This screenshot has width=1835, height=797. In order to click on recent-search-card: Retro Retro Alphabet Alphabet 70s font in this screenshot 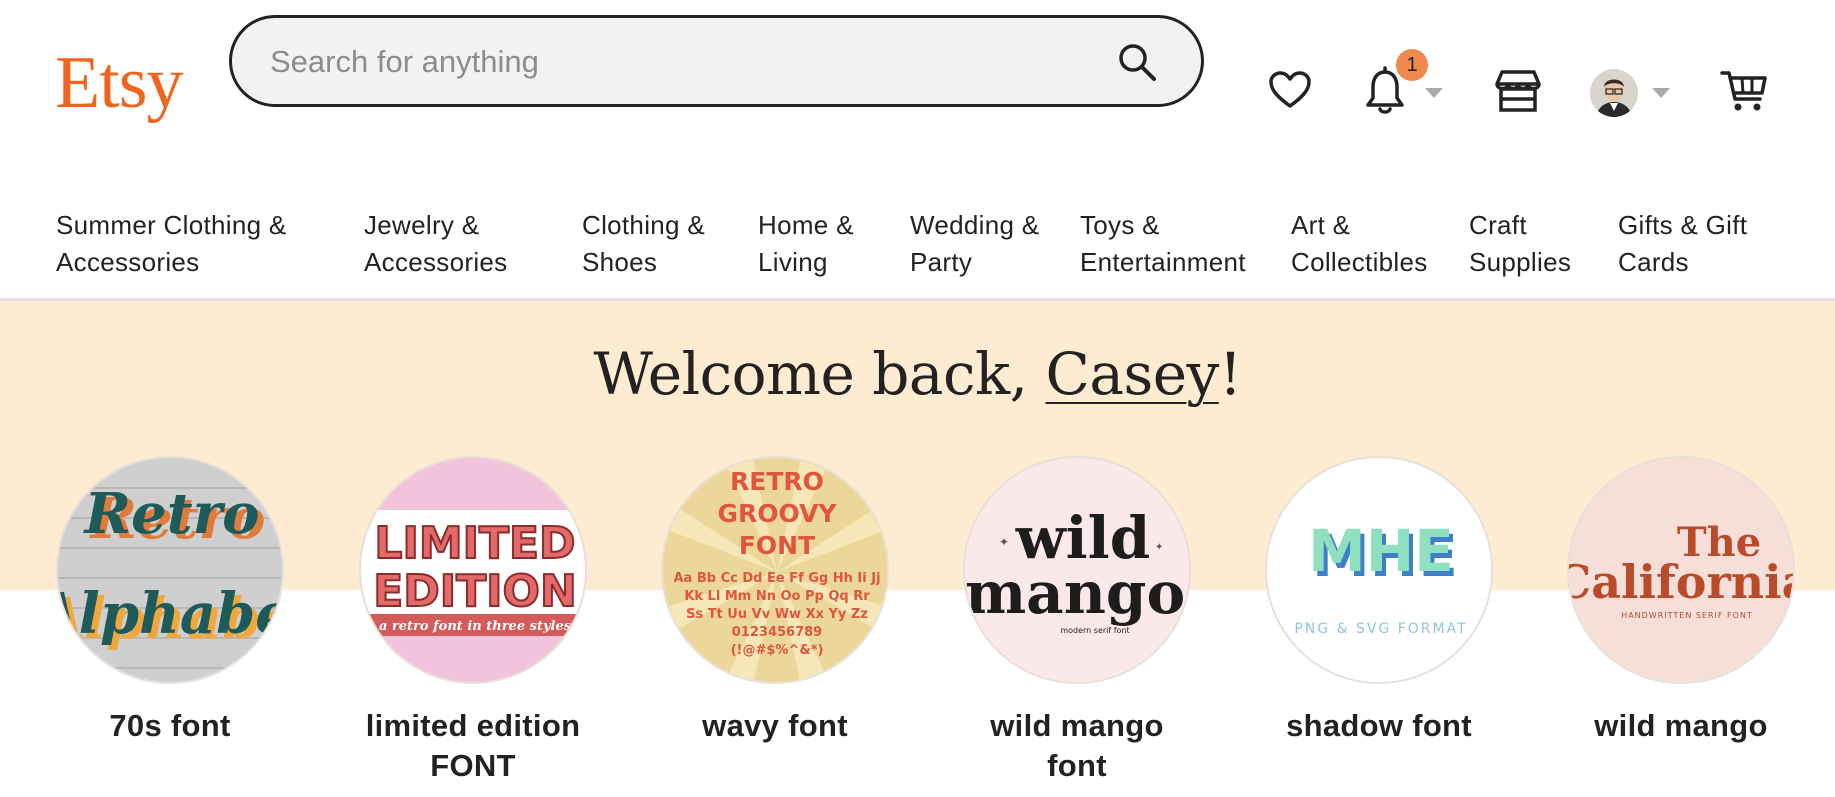, I will do `click(170, 601)`.